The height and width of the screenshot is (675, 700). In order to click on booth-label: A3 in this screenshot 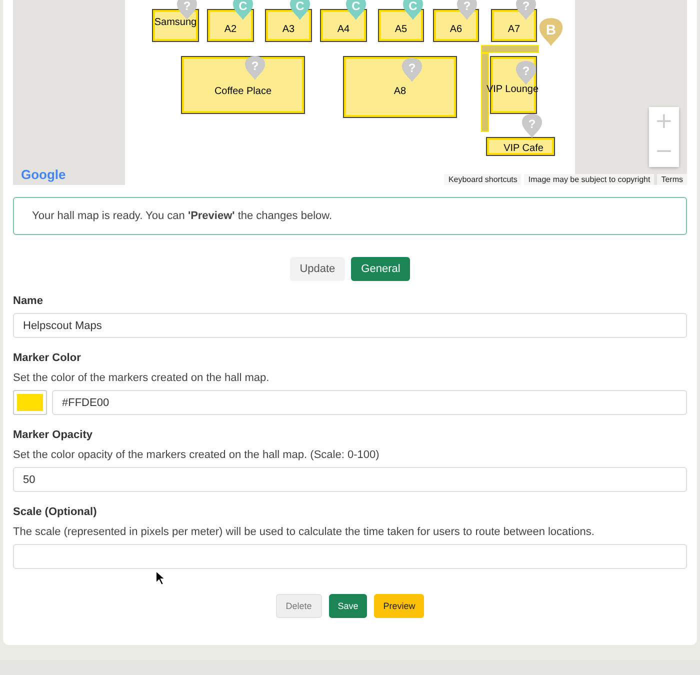, I will do `click(288, 29)`.